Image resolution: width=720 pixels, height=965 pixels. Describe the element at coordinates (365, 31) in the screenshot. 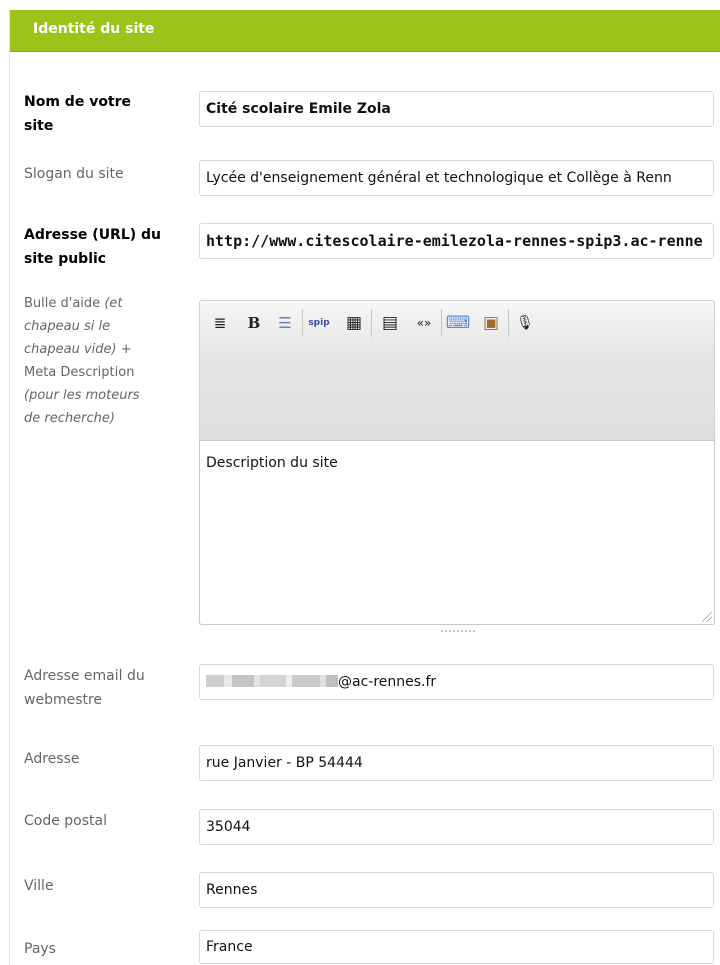

I see `section-header: Identité du site` at that location.